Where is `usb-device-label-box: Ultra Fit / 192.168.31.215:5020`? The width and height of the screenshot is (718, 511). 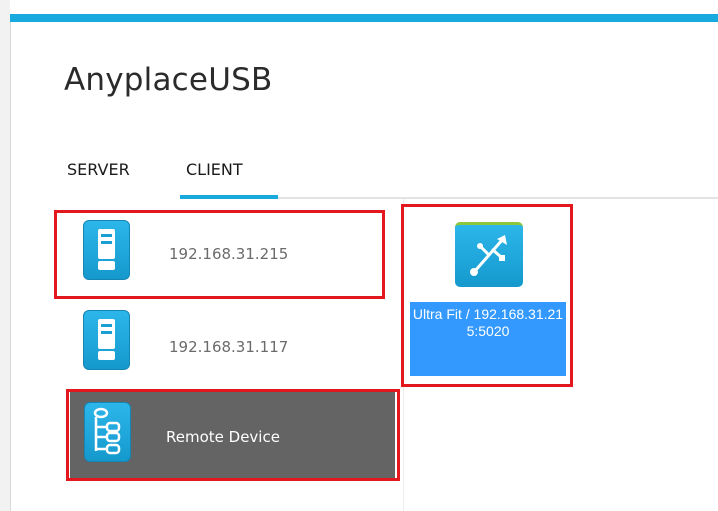 usb-device-label-box: Ultra Fit / 192.168.31.215:5020 is located at coordinates (488, 339).